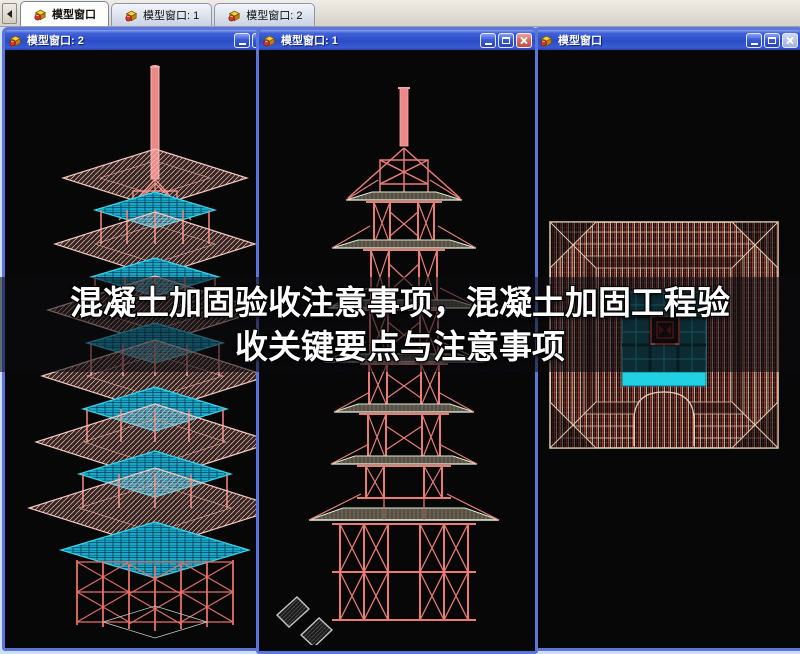  I want to click on chevron-left-icon, so click(9, 13).